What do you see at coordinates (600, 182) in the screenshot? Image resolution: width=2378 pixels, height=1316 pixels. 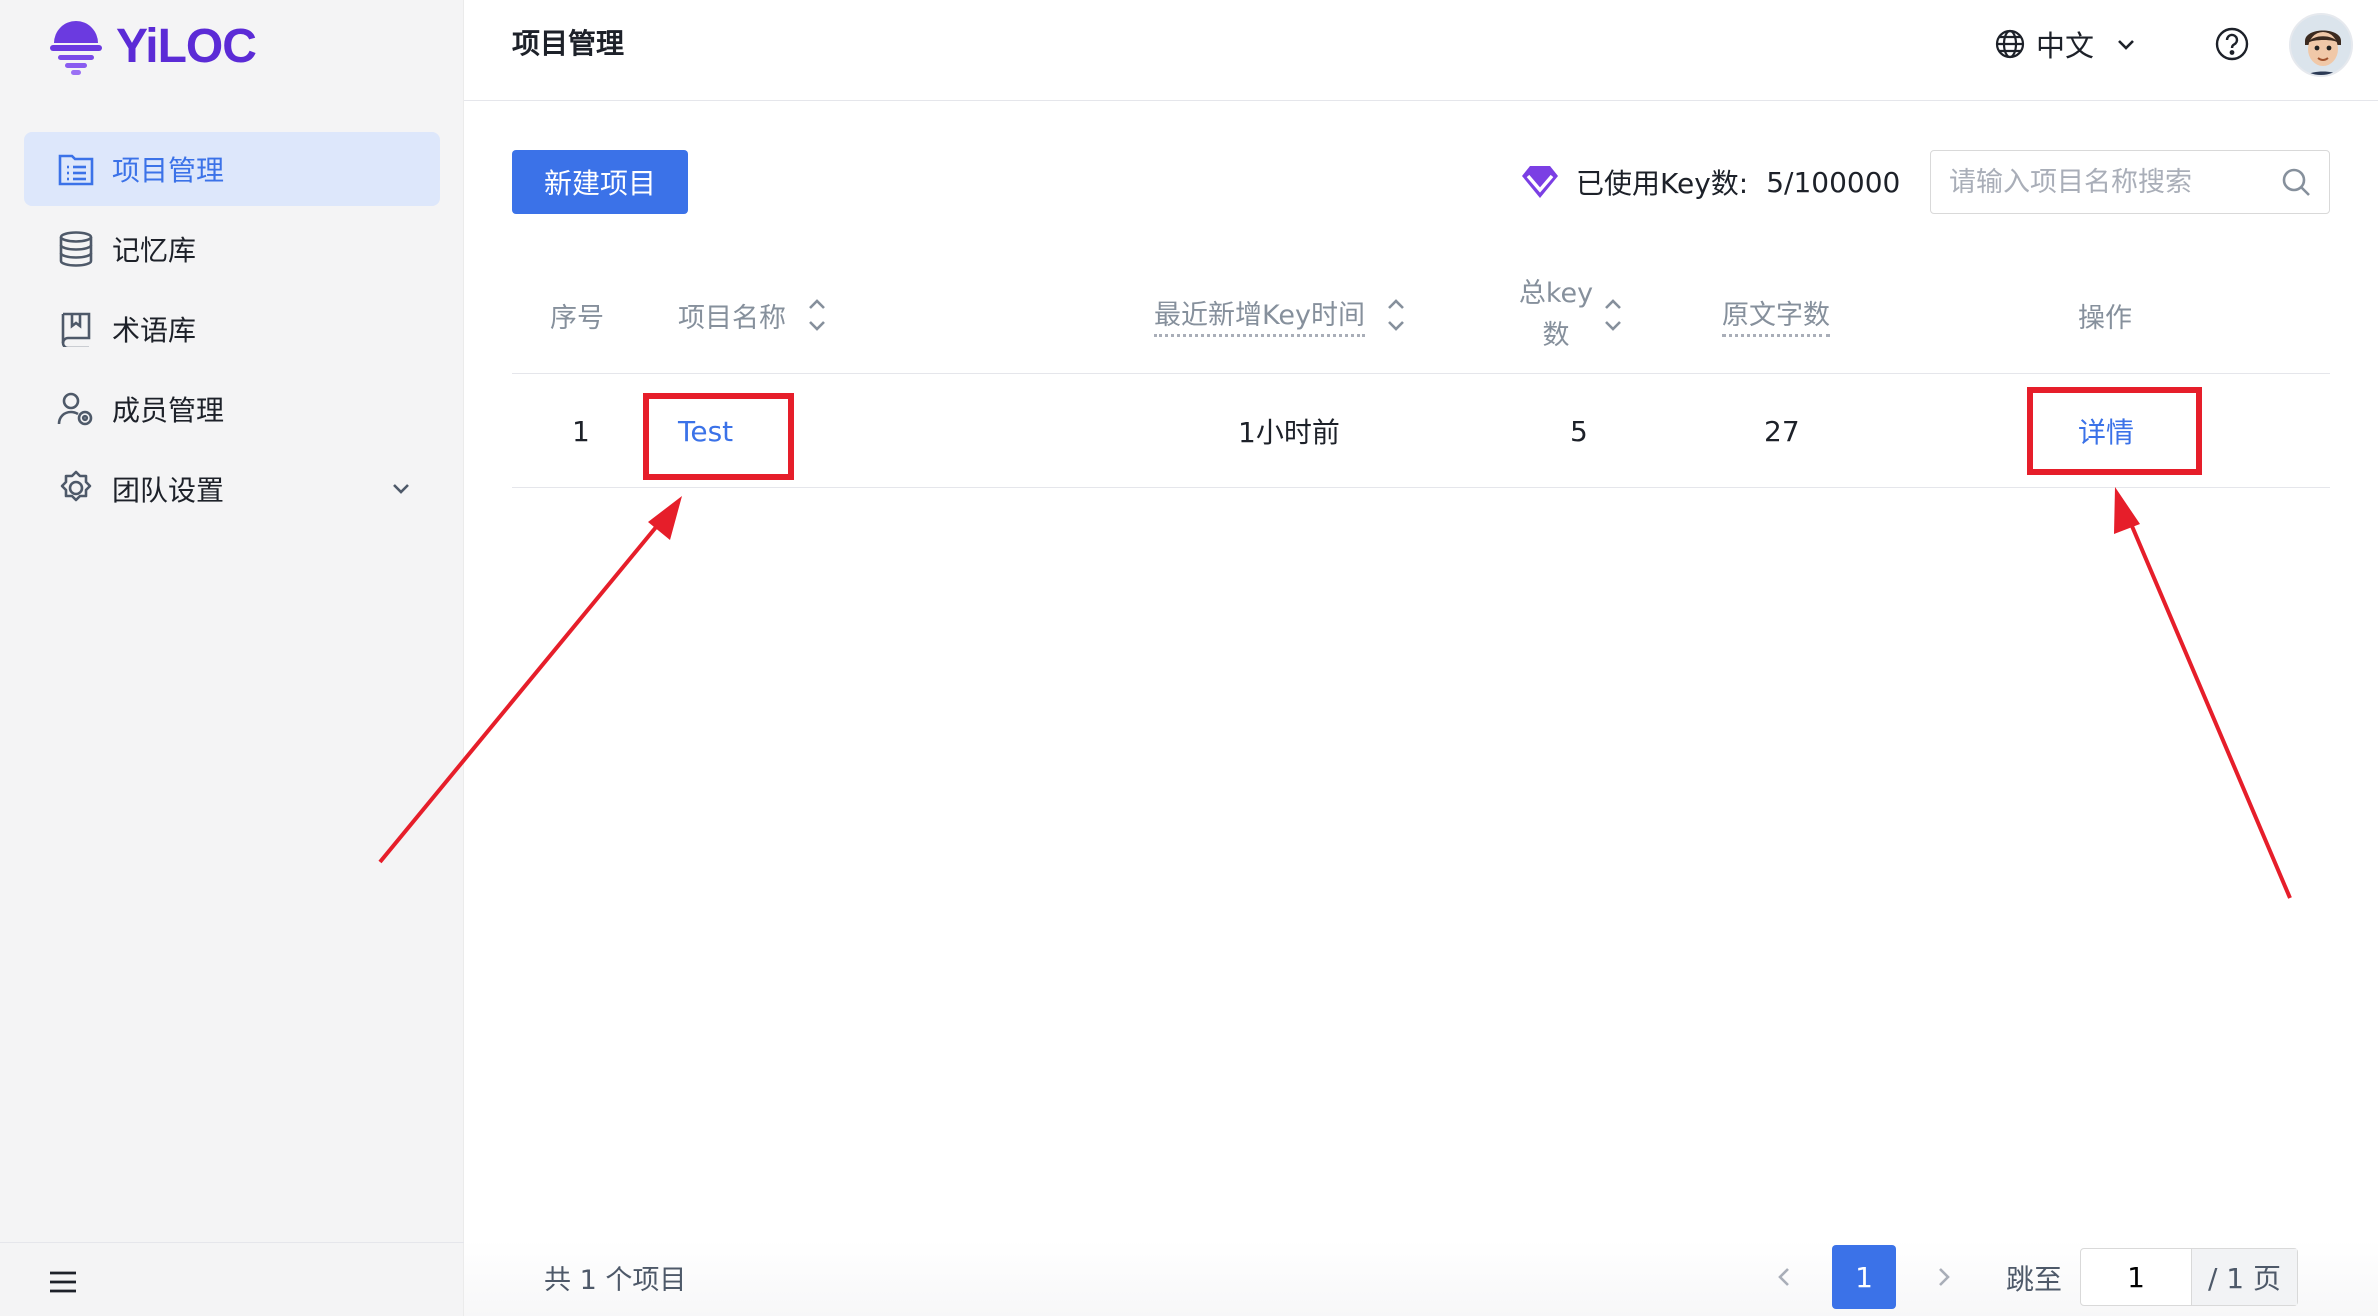 I see `new-project-button: 新建项目` at bounding box center [600, 182].